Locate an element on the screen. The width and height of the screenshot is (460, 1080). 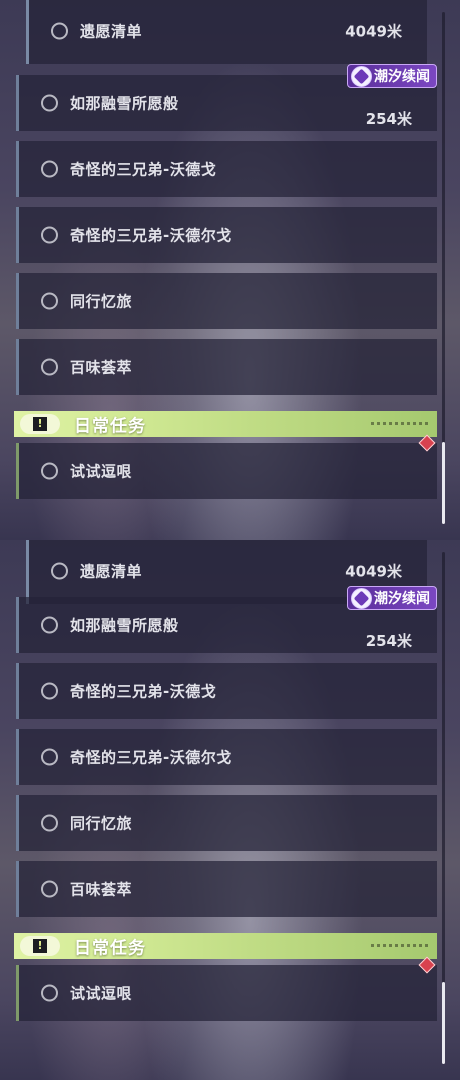
quest-item-yiyuan: 遗愿清单 4049米 is located at coordinates (226, 32).